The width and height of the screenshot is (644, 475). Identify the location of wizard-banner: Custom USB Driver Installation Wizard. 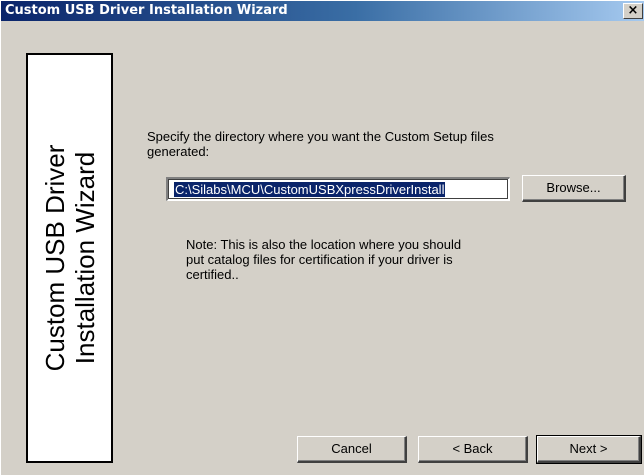
(69, 258).